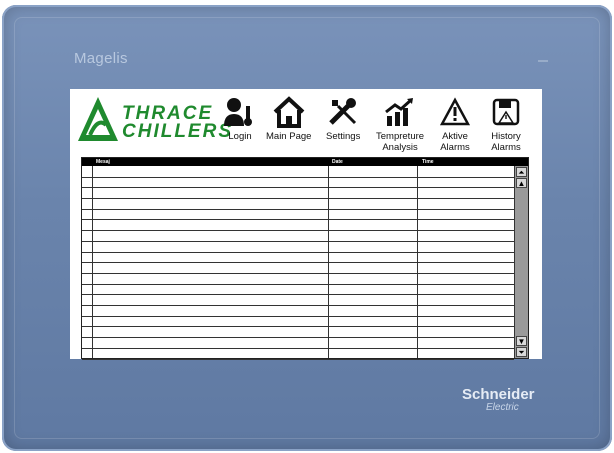 The height and width of the screenshot is (453, 614). I want to click on nav-temperature-analysis-label: Tempreture Analysis, so click(400, 142).